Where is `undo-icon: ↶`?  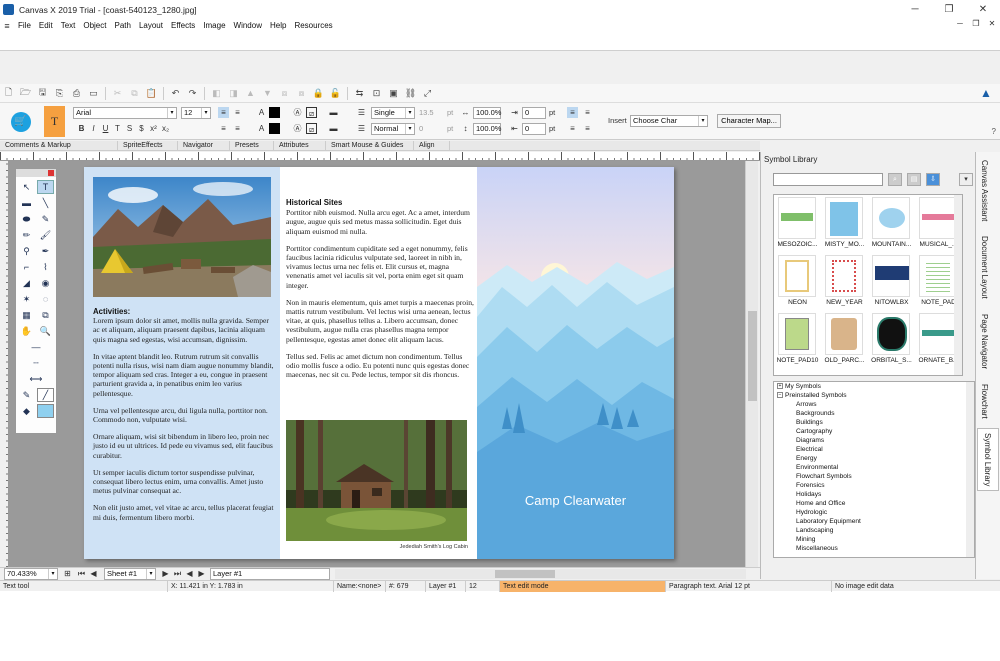 undo-icon: ↶ is located at coordinates (175, 93).